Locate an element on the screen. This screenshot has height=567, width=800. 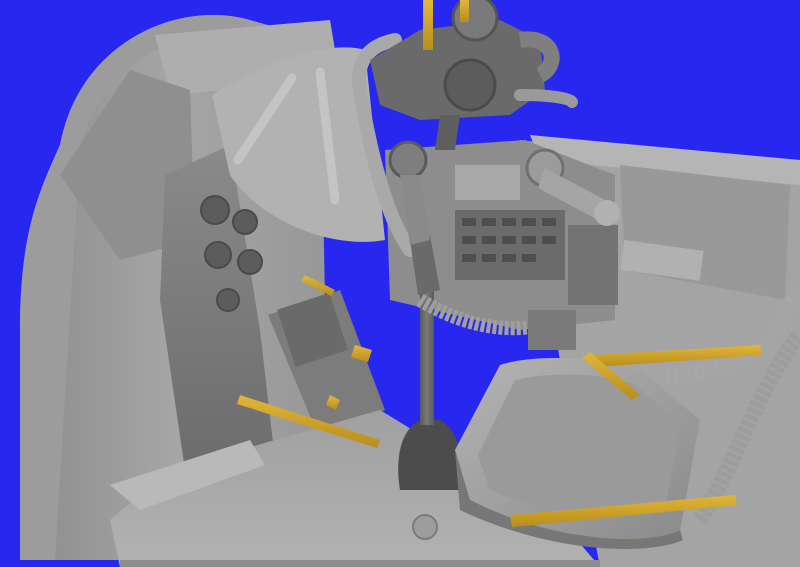
floor-edge is located at coordinates (360, 563).